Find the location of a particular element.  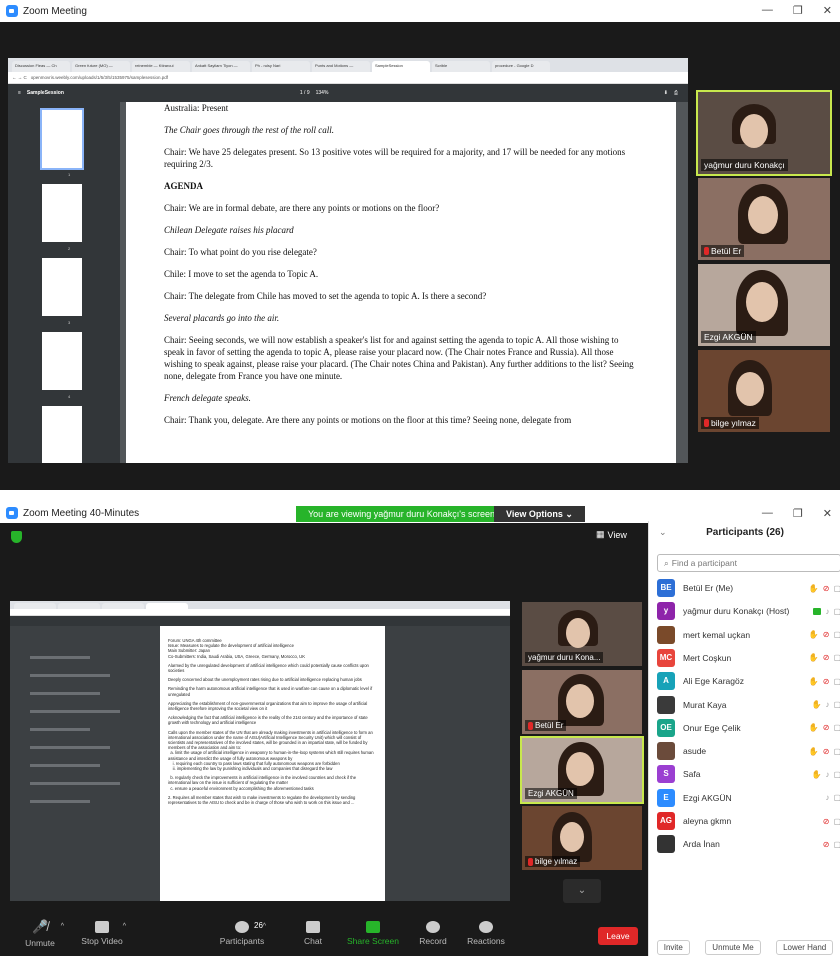

grid-icon: ▦ is located at coordinates (600, 534).